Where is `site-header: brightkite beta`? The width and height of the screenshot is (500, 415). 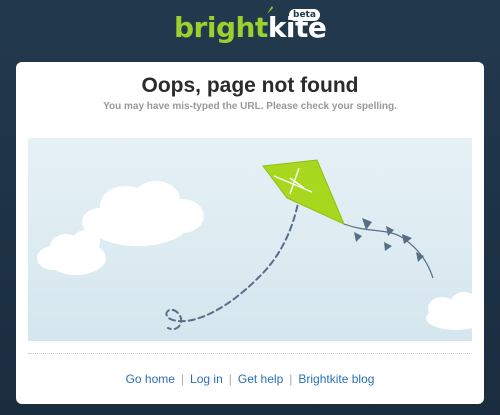 site-header: brightkite beta is located at coordinates (250, 29).